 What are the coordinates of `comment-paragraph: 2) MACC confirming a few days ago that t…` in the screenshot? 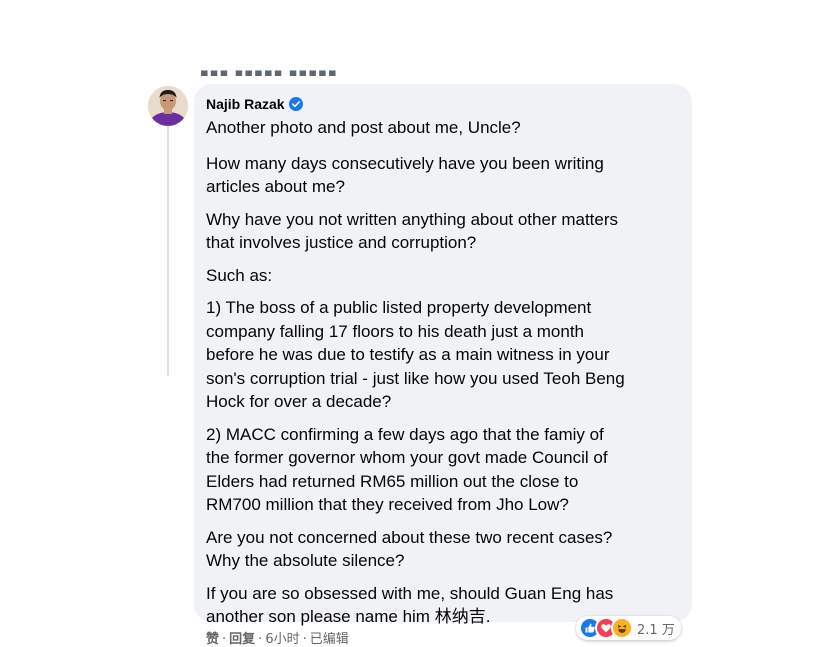 It's located at (407, 469).